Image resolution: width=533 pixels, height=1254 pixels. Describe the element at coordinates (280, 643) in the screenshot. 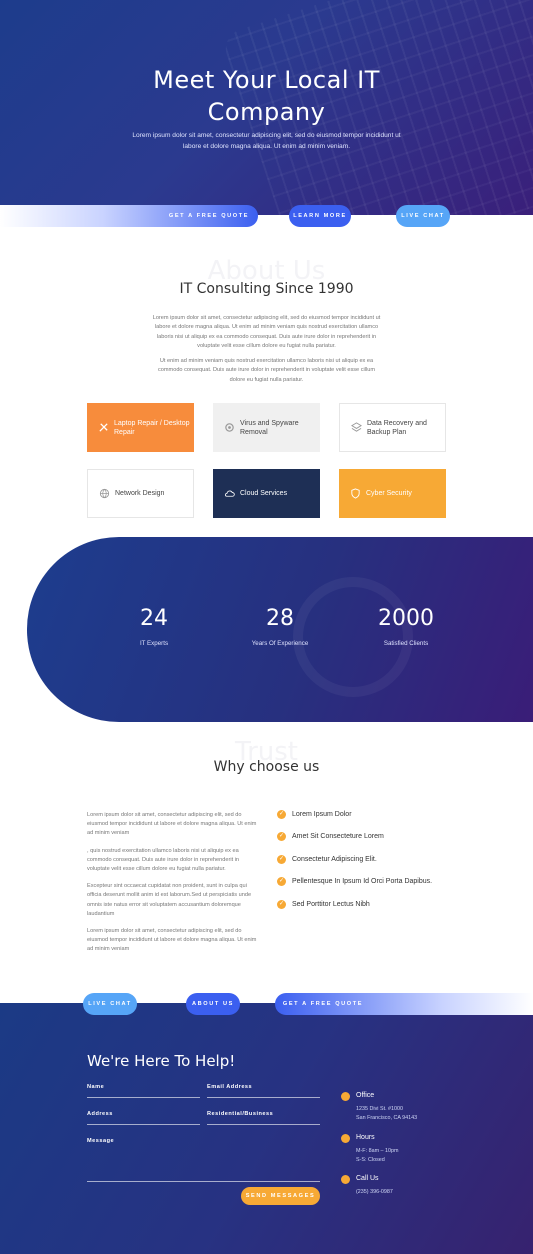

I see `stat-label: Years Of Experience` at that location.